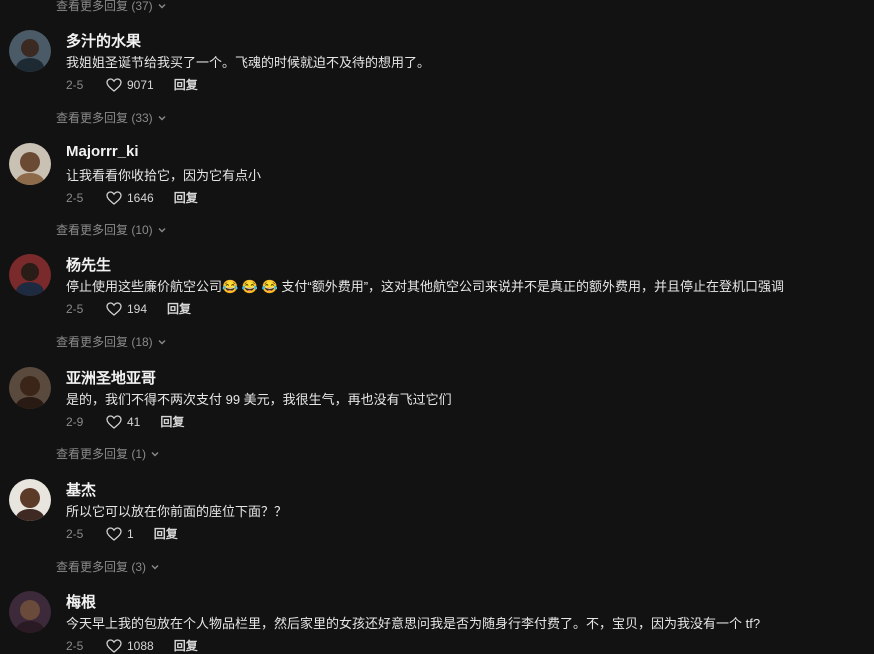 The height and width of the screenshot is (654, 874). What do you see at coordinates (140, 84) in the screenshot?
I see `like-count: 9071` at bounding box center [140, 84].